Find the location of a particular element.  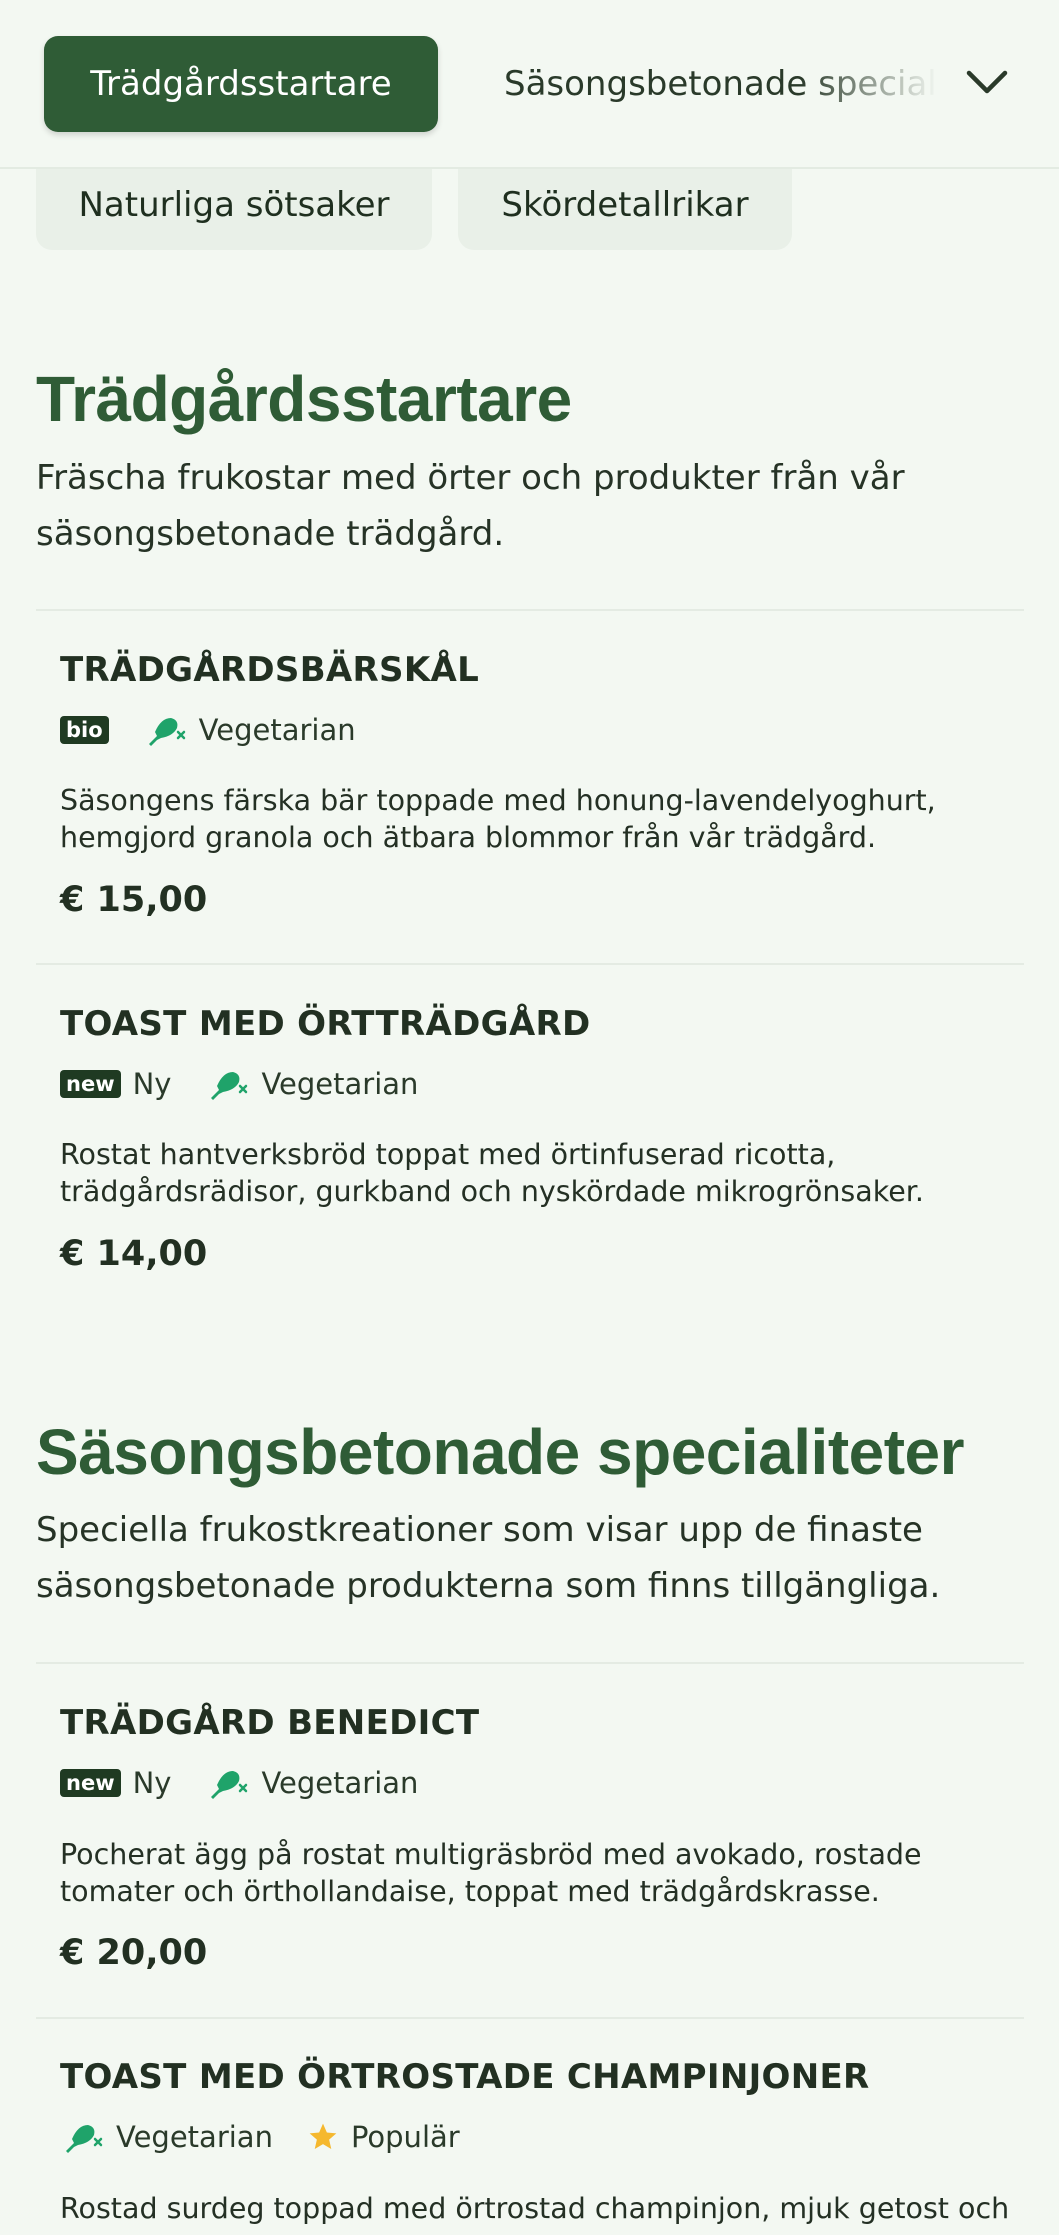

menu-item-price: € 15,00 is located at coordinates (134, 900).